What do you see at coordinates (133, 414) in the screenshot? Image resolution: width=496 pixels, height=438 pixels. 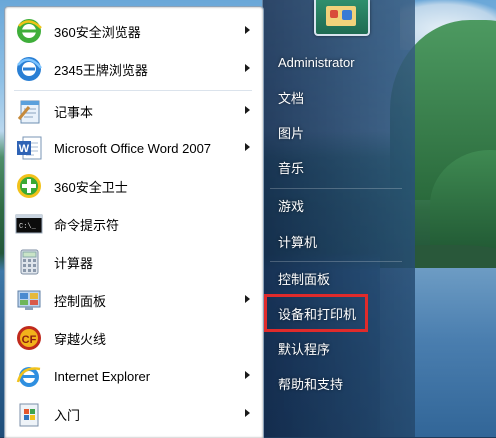 I see `program-getting-started: 入门` at bounding box center [133, 414].